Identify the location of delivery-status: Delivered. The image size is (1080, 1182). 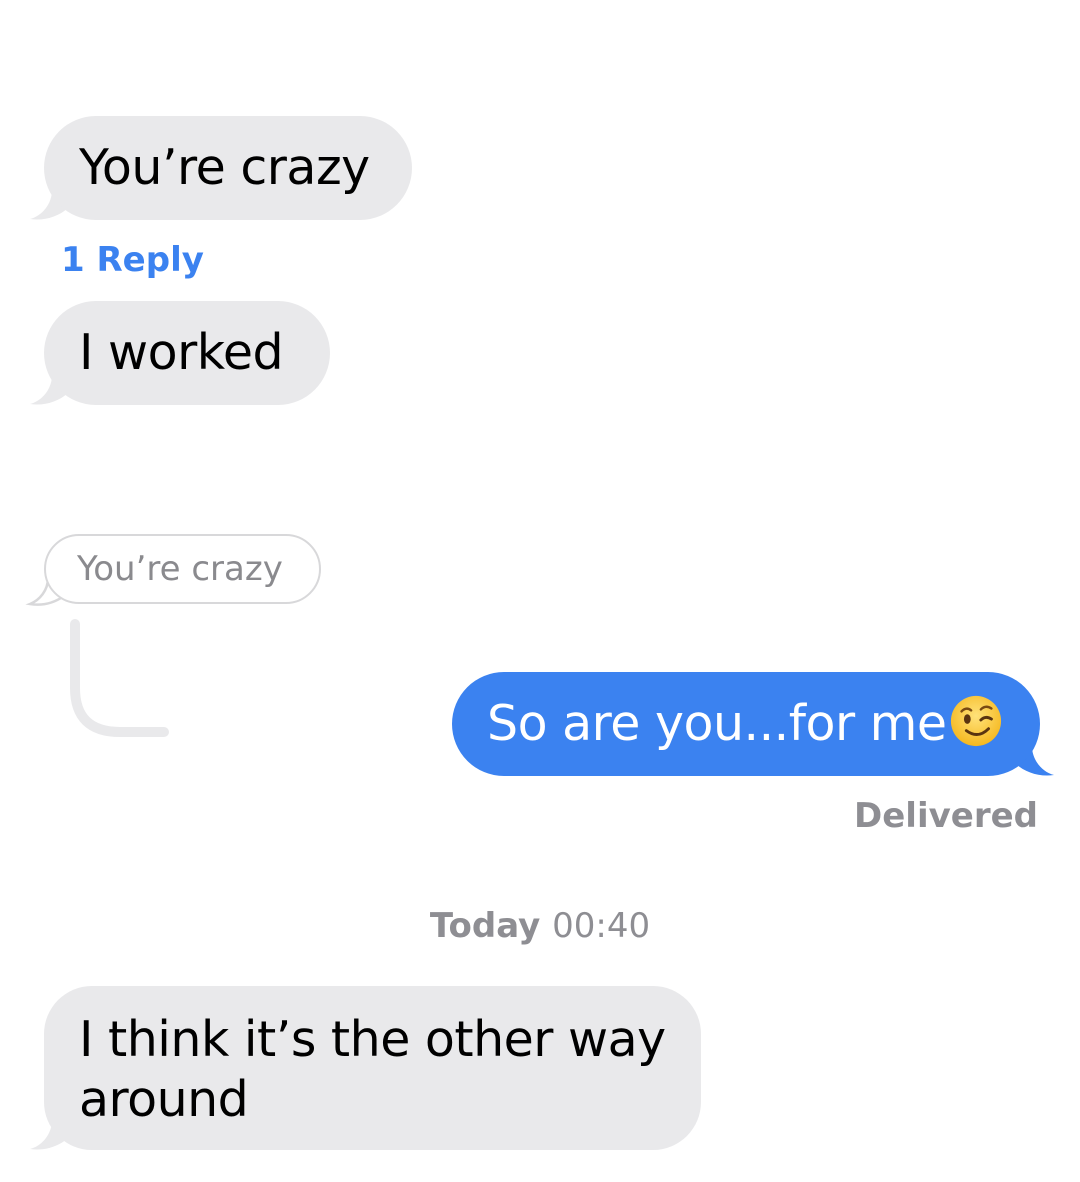
(946, 816).